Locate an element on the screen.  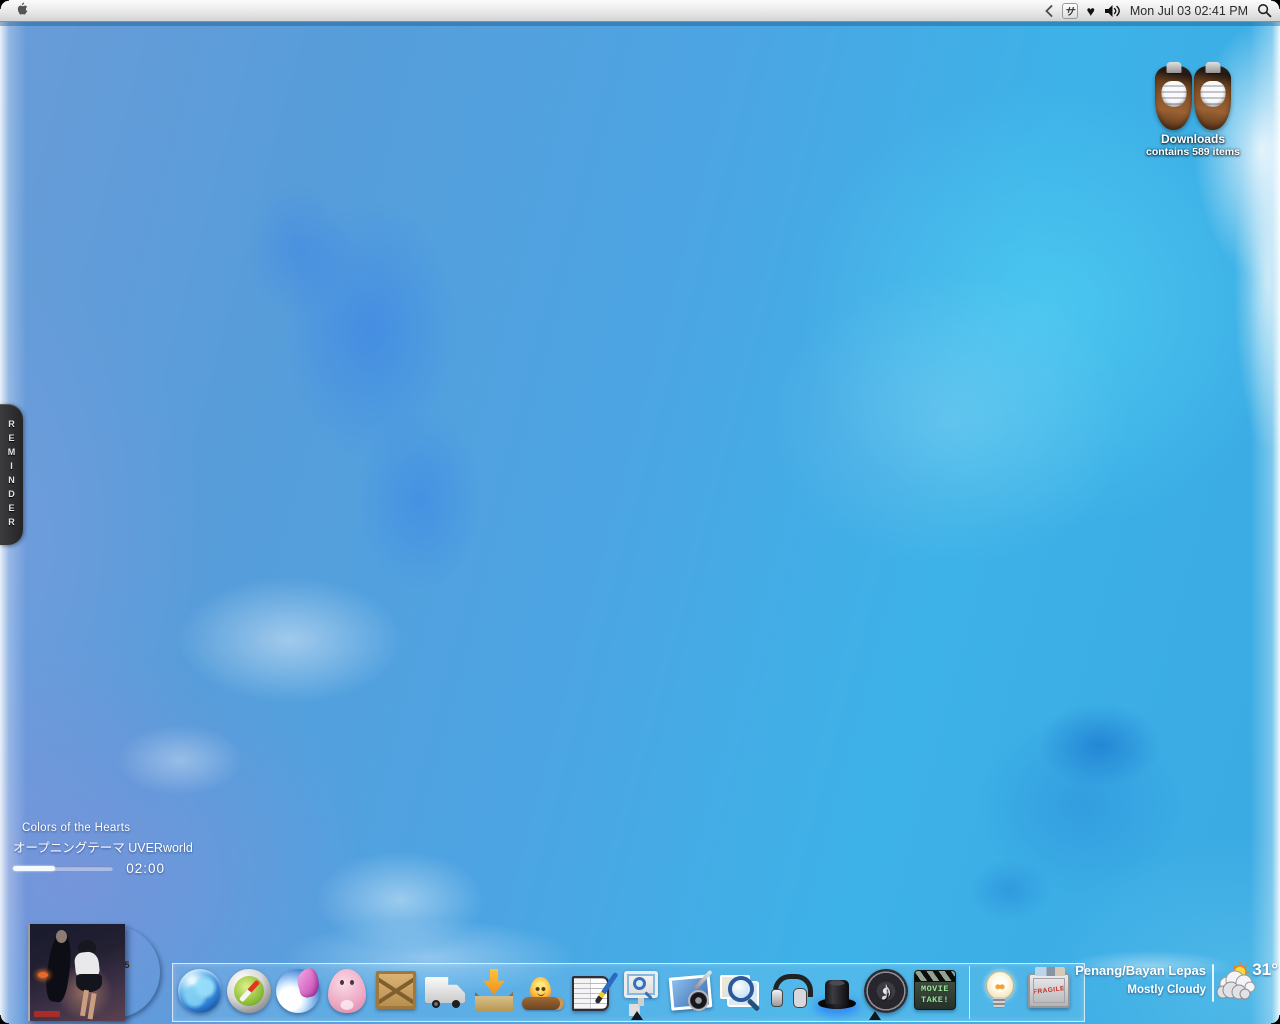
photo-magnifier-icon is located at coordinates (739, 991).